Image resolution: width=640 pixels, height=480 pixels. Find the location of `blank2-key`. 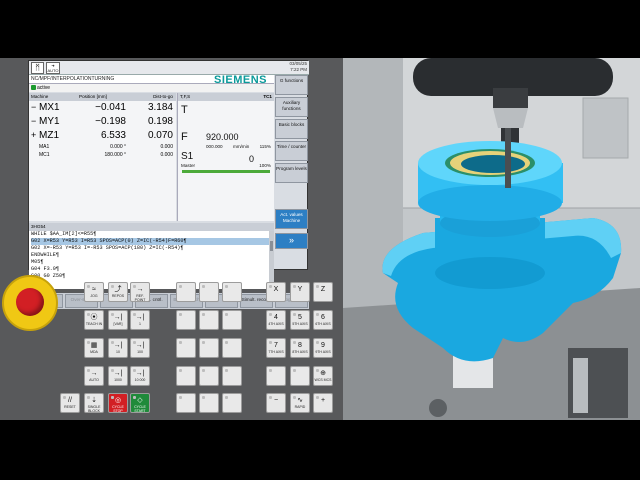

blank2-key is located at coordinates (300, 376).